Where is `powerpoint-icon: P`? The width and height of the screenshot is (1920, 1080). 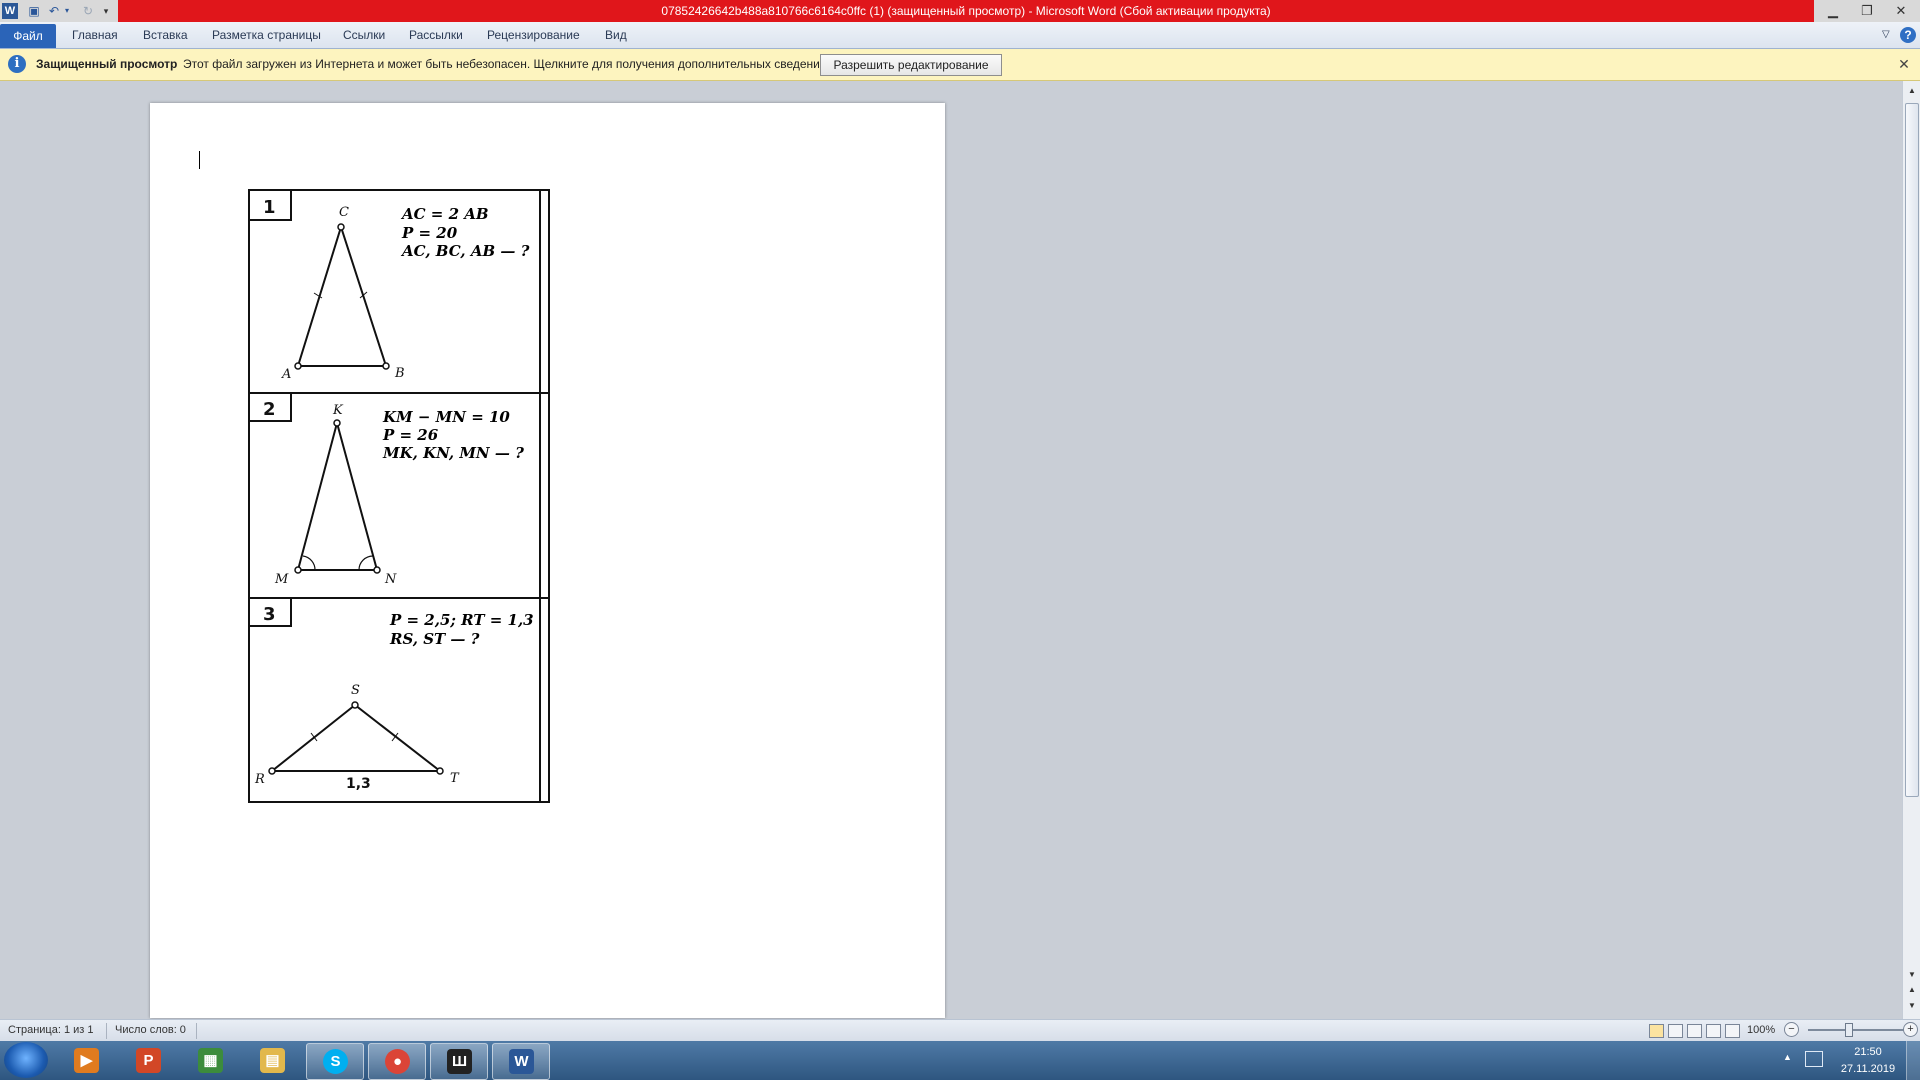
powerpoint-icon: P is located at coordinates (148, 1060).